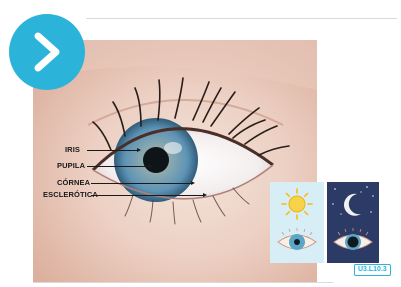 Image resolution: width=401 pixels, height=287 pixels. Describe the element at coordinates (120, 166) in the screenshot. I see `pointer-pupila` at that location.